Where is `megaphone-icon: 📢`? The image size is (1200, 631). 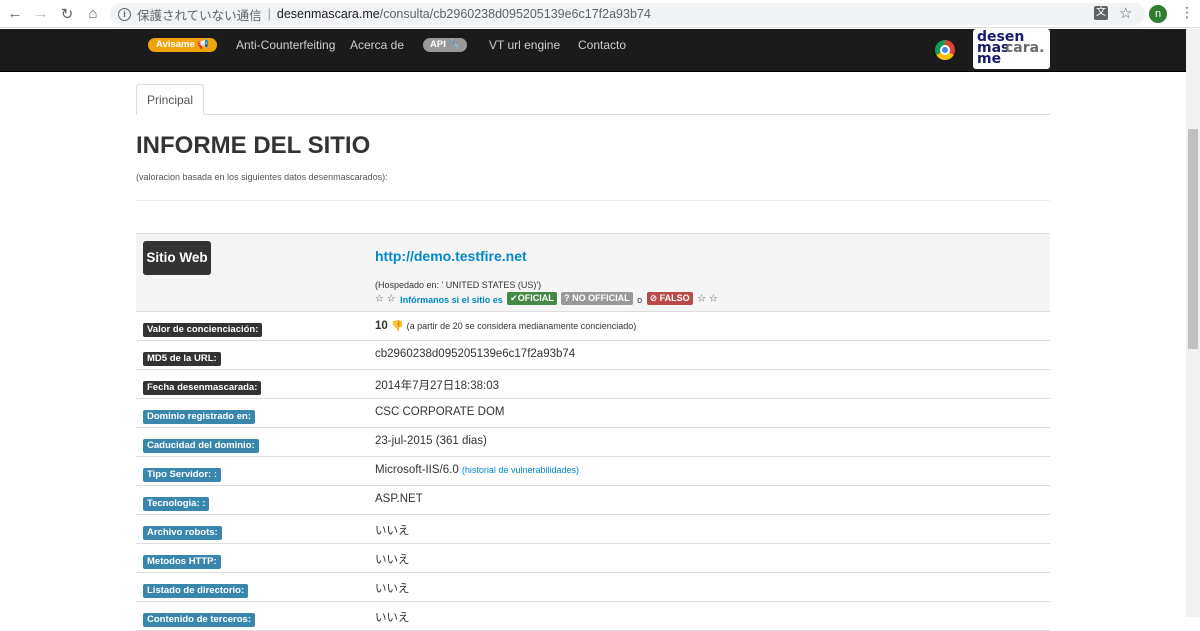
megaphone-icon: 📢 is located at coordinates (203, 44).